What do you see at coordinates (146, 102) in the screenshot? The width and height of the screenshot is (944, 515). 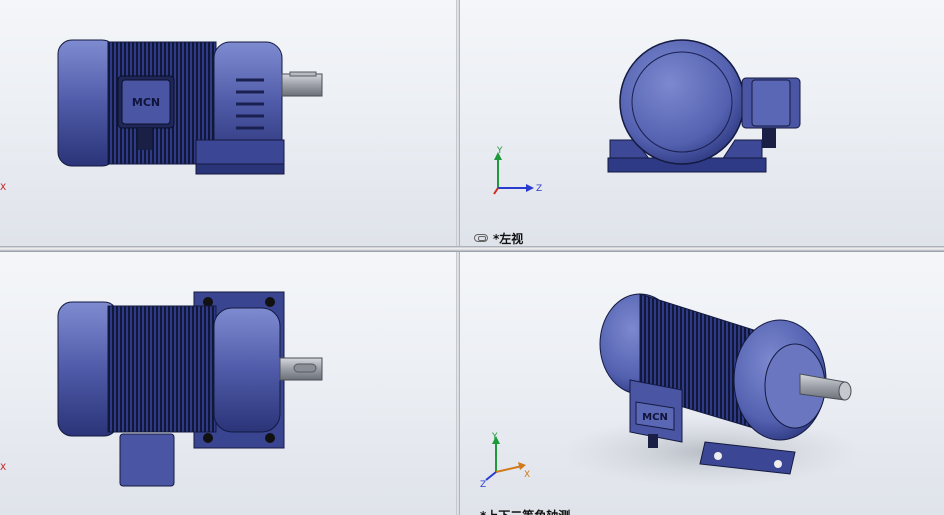 I see `motor-logo: MCN` at bounding box center [146, 102].